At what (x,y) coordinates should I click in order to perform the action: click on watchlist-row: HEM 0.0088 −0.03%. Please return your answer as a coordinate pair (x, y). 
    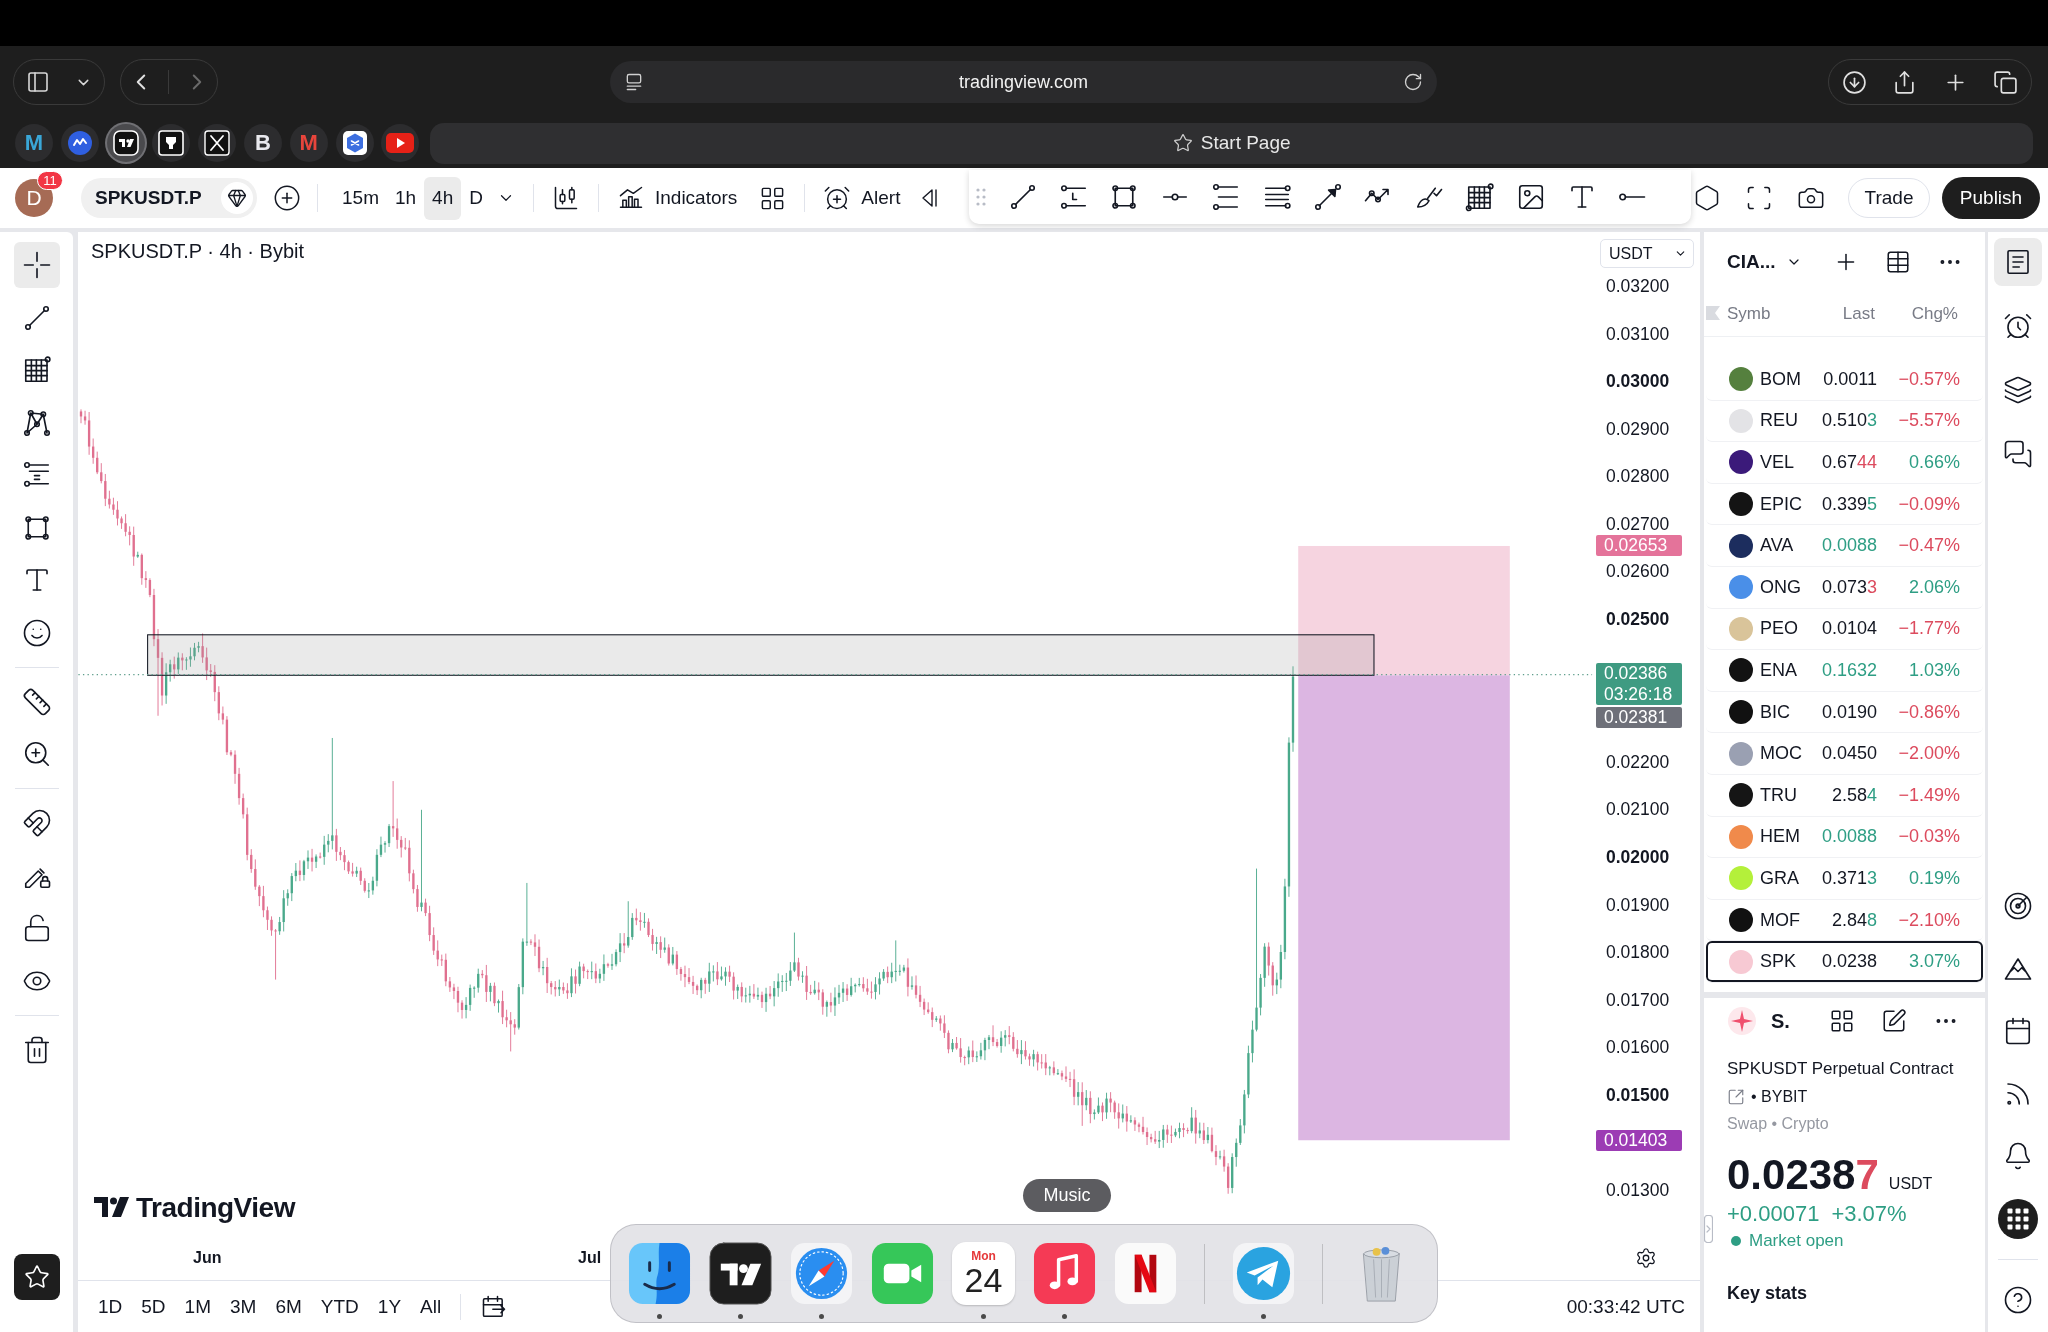
    Looking at the image, I should click on (1844, 837).